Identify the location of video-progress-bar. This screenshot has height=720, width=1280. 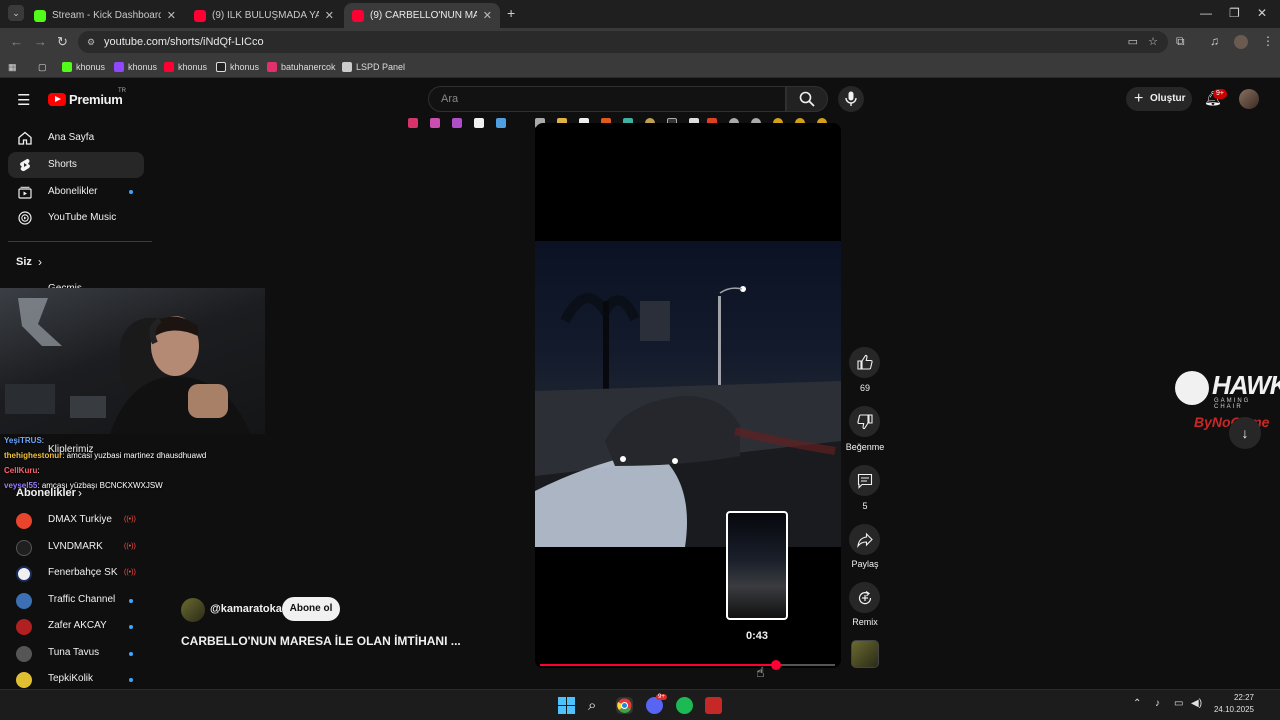
(687, 665).